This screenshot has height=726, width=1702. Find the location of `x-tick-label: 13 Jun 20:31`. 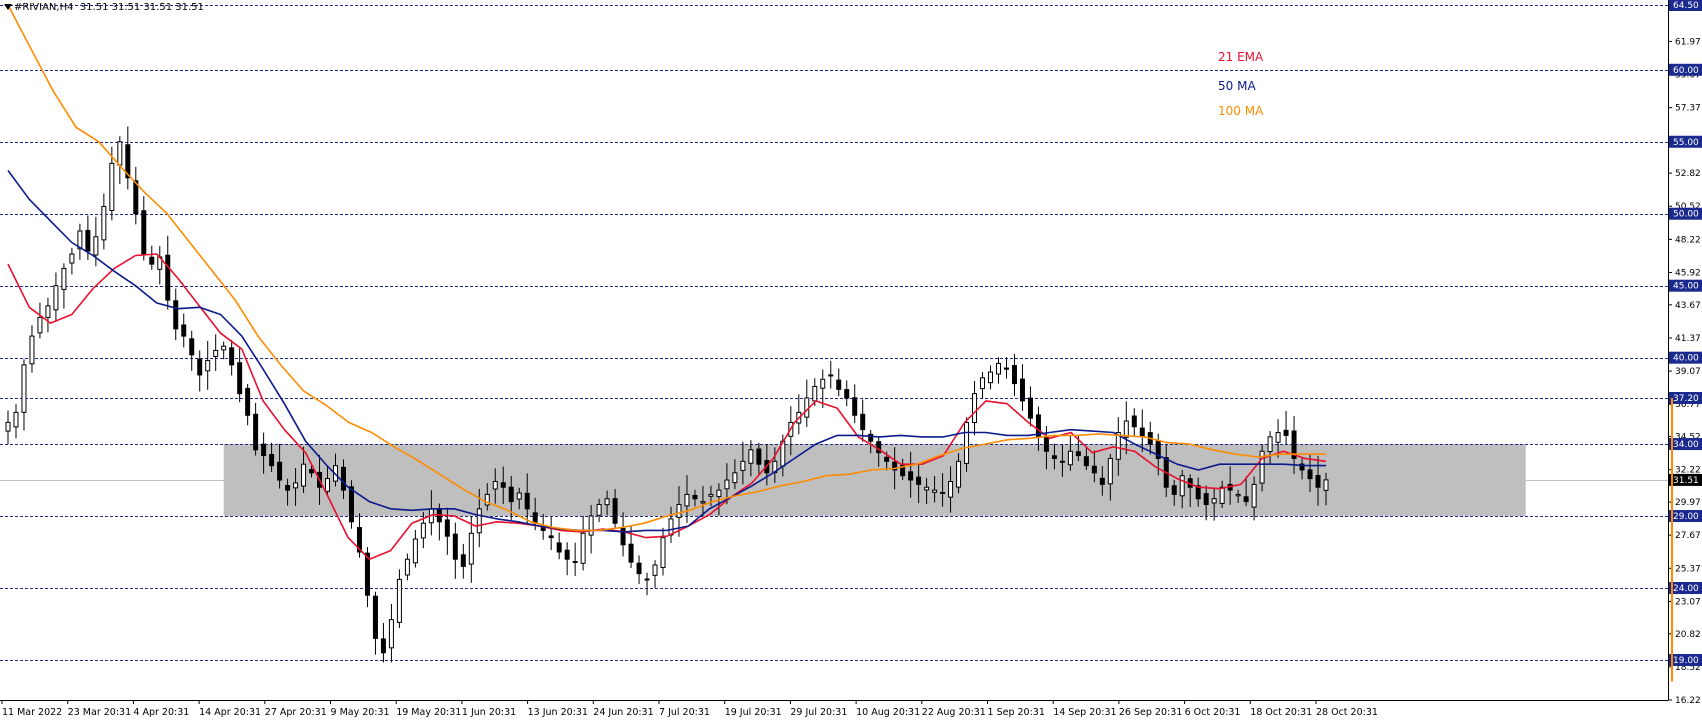

x-tick-label: 13 Jun 20:31 is located at coordinates (558, 712).